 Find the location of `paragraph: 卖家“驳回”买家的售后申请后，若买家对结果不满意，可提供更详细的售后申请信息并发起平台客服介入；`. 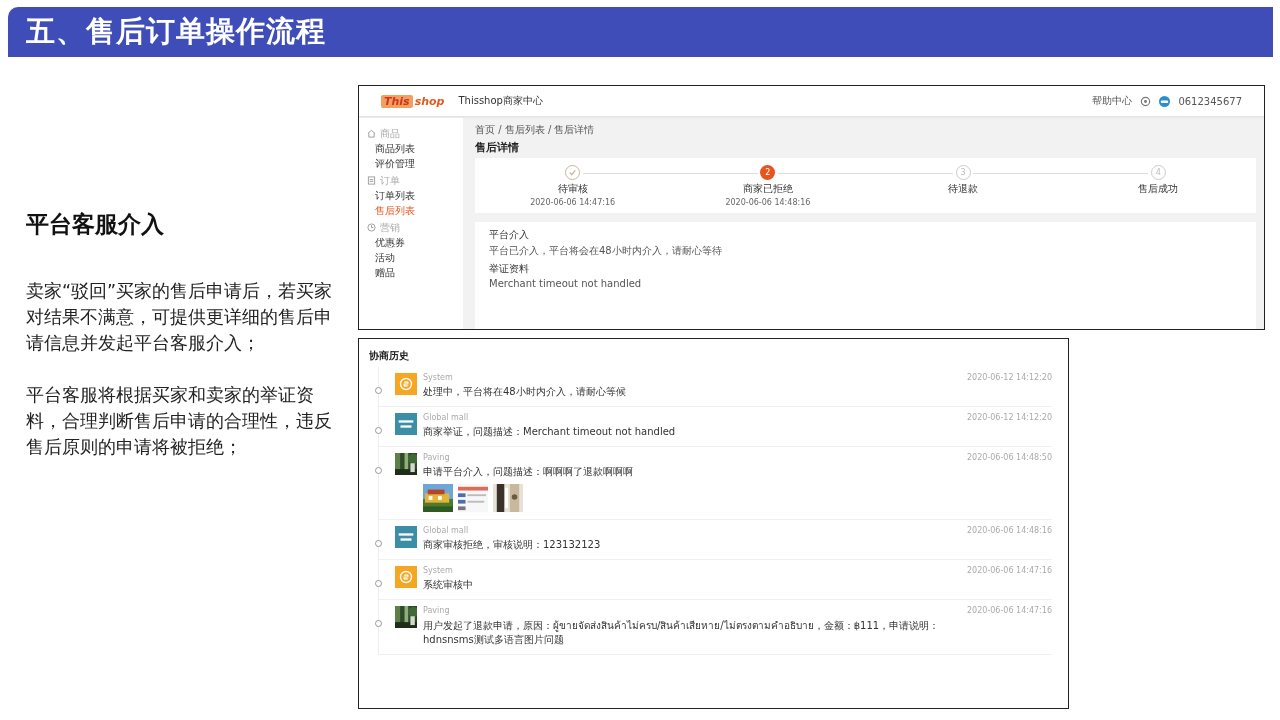

paragraph: 卖家“驳回”买家的售后申请后，若买家对结果不满意，可提供更详细的售后申请信息并发起平台客服介入； is located at coordinates (180, 317).